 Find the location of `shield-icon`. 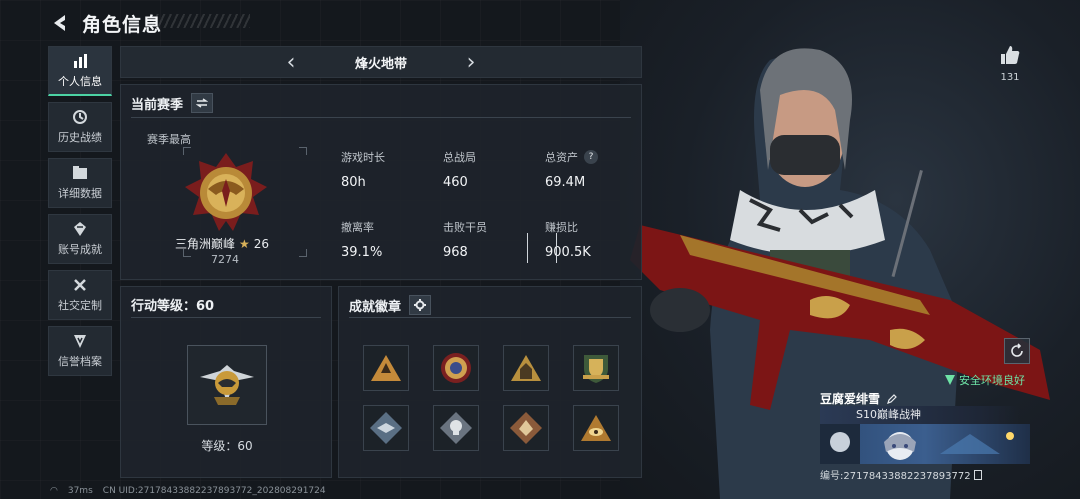

shield-icon is located at coordinates (80, 341).